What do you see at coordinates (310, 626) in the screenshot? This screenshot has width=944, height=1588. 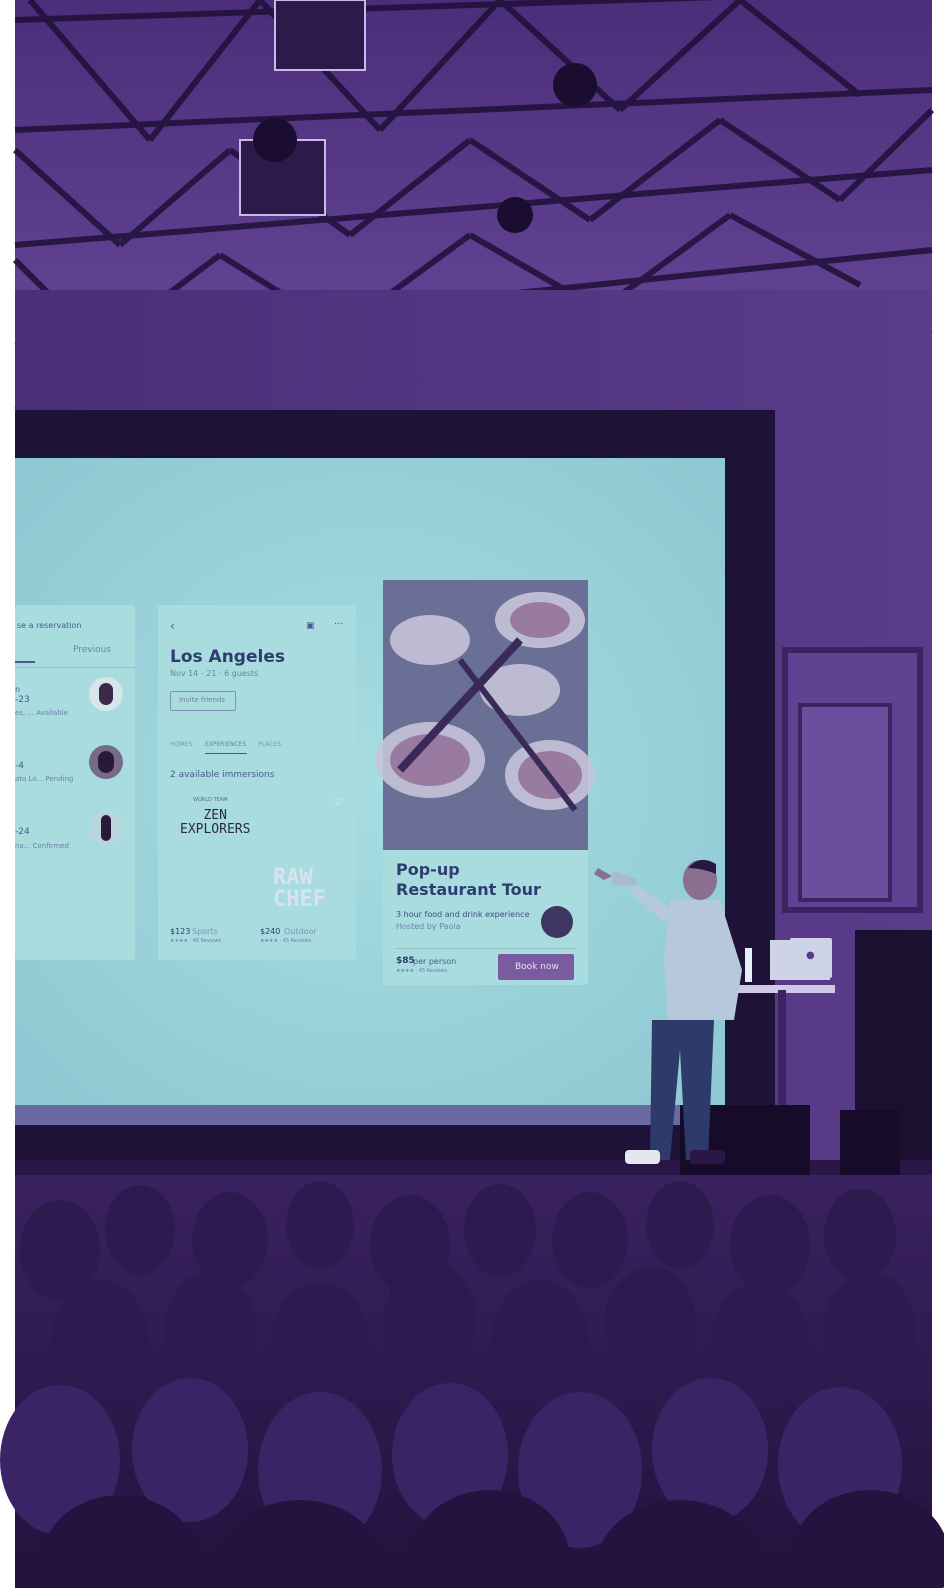 I see `gift-icon: ▣` at bounding box center [310, 626].